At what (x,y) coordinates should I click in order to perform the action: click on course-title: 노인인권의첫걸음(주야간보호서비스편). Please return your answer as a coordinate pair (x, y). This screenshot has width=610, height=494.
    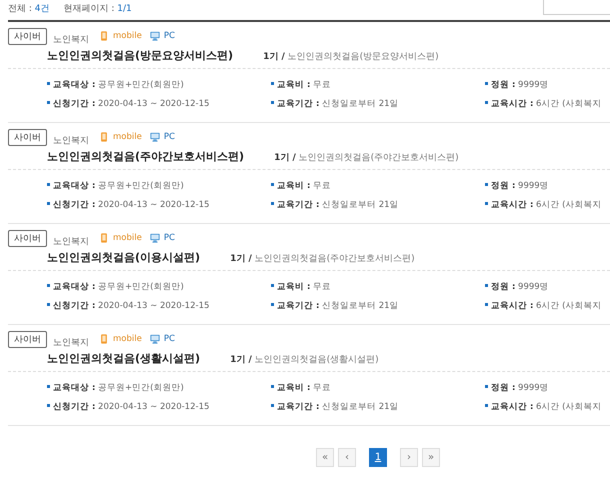
    Looking at the image, I should click on (145, 156).